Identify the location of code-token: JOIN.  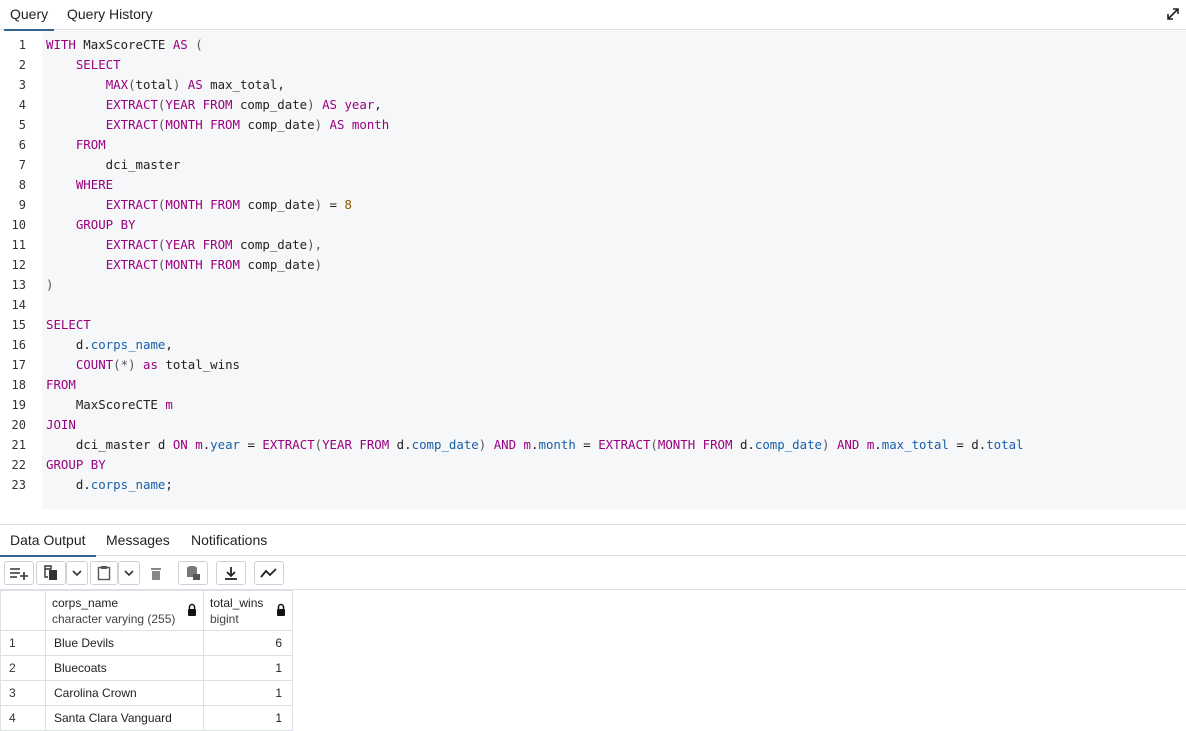
(61, 424).